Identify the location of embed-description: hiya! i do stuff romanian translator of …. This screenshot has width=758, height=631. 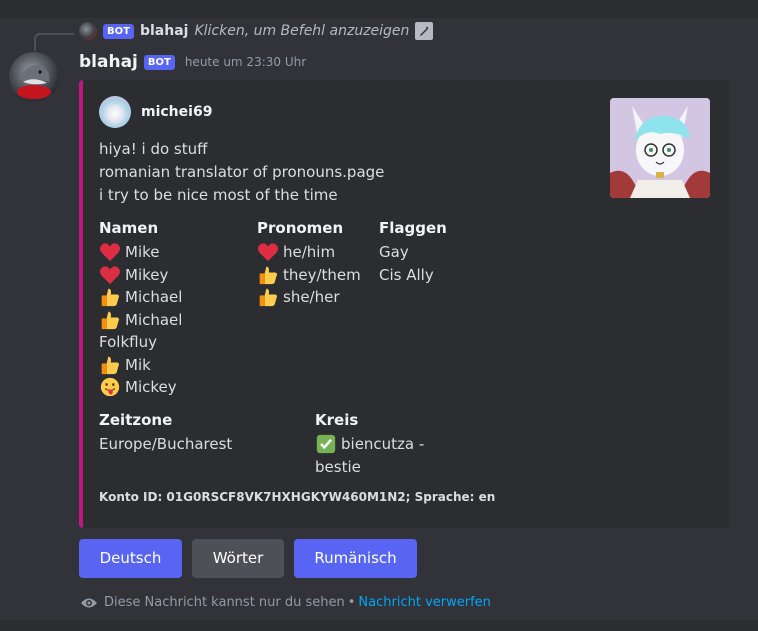
(241, 172).